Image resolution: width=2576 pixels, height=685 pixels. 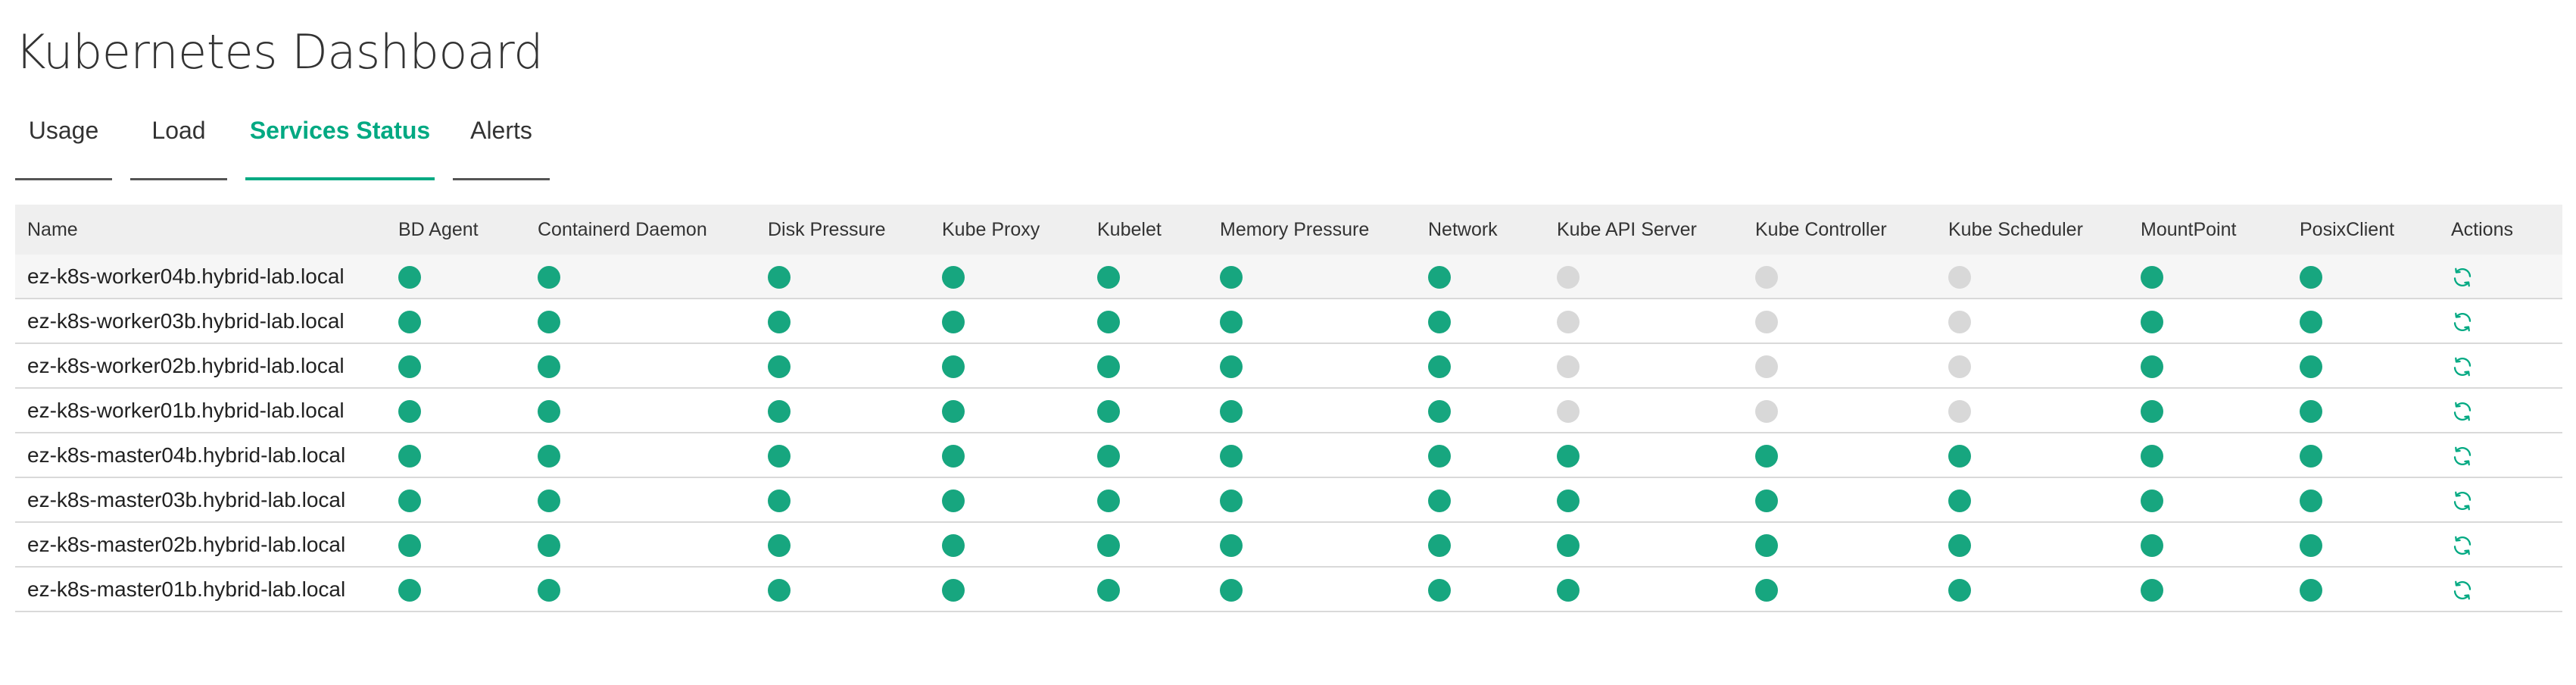 I want to click on column-header-kube-controller: Kube Controller, so click(x=1839, y=230).